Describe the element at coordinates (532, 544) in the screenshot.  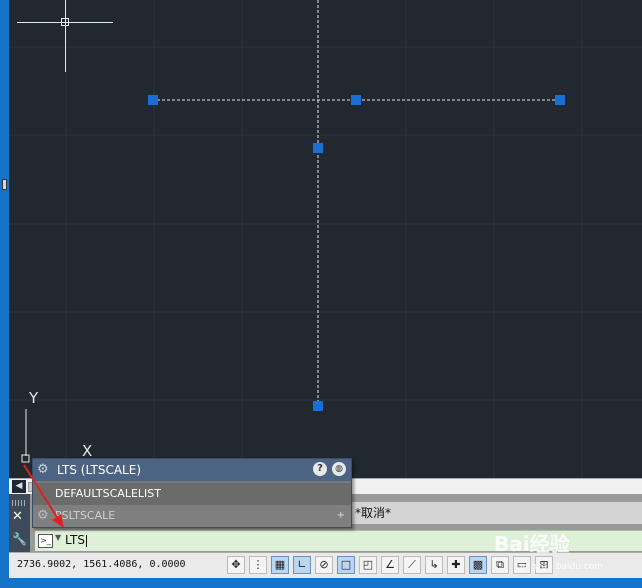
I see `watermark: Bai经验` at that location.